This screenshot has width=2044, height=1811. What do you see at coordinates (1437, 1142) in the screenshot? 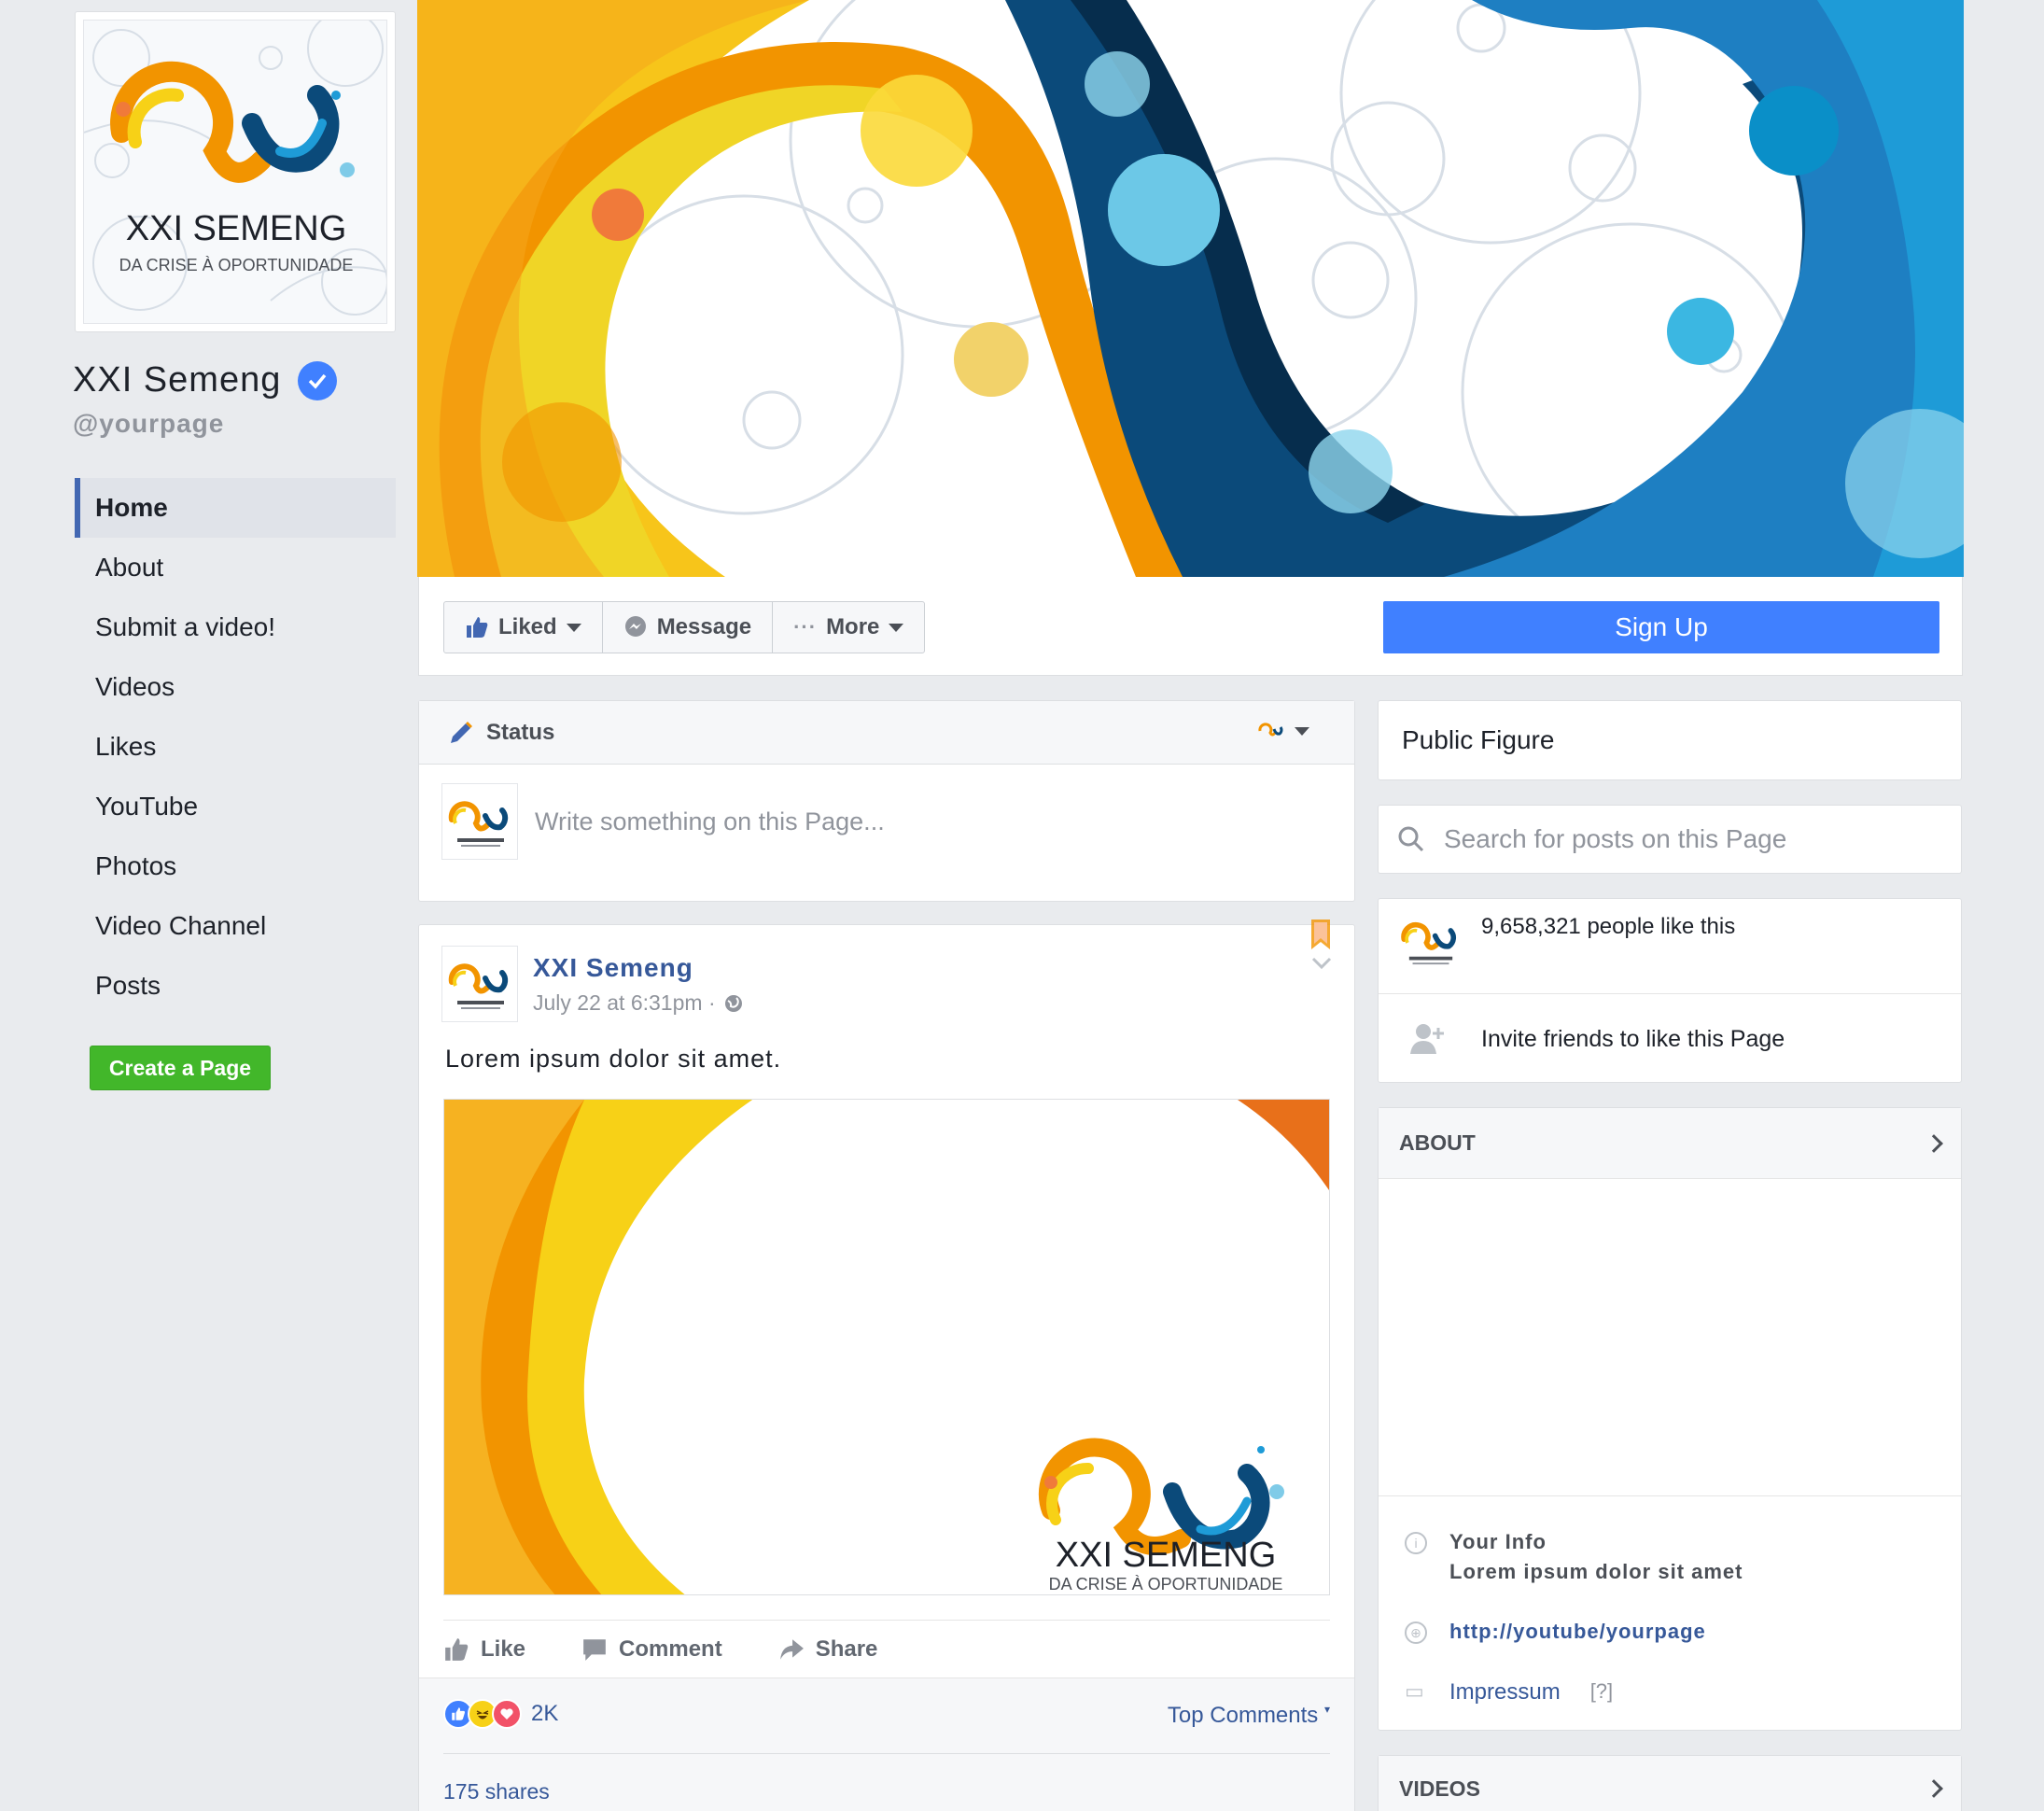
I see `about-title: ABOUT` at bounding box center [1437, 1142].